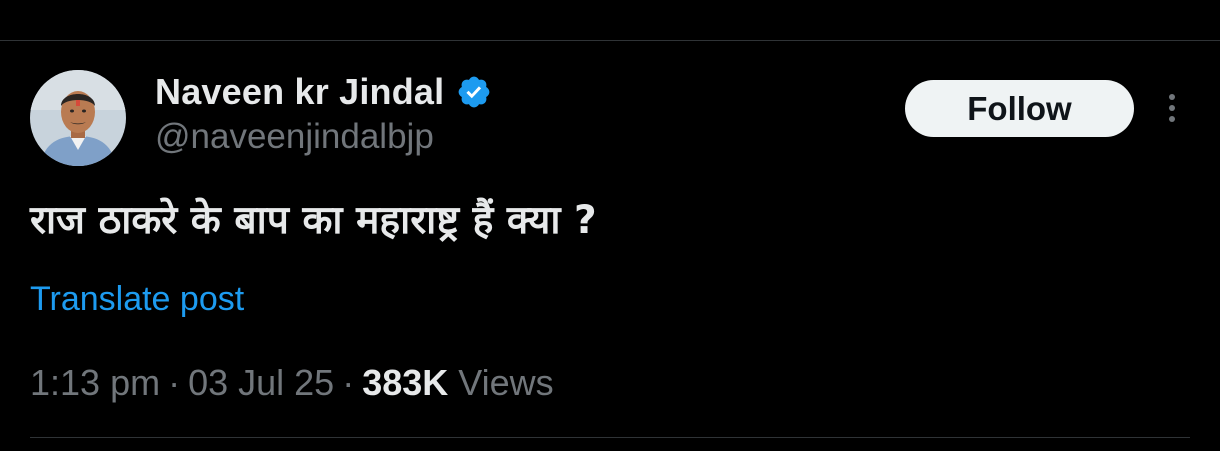 The image size is (1220, 451). Describe the element at coordinates (294, 137) in the screenshot. I see `author-handle: @naveenjindalbjp` at that location.